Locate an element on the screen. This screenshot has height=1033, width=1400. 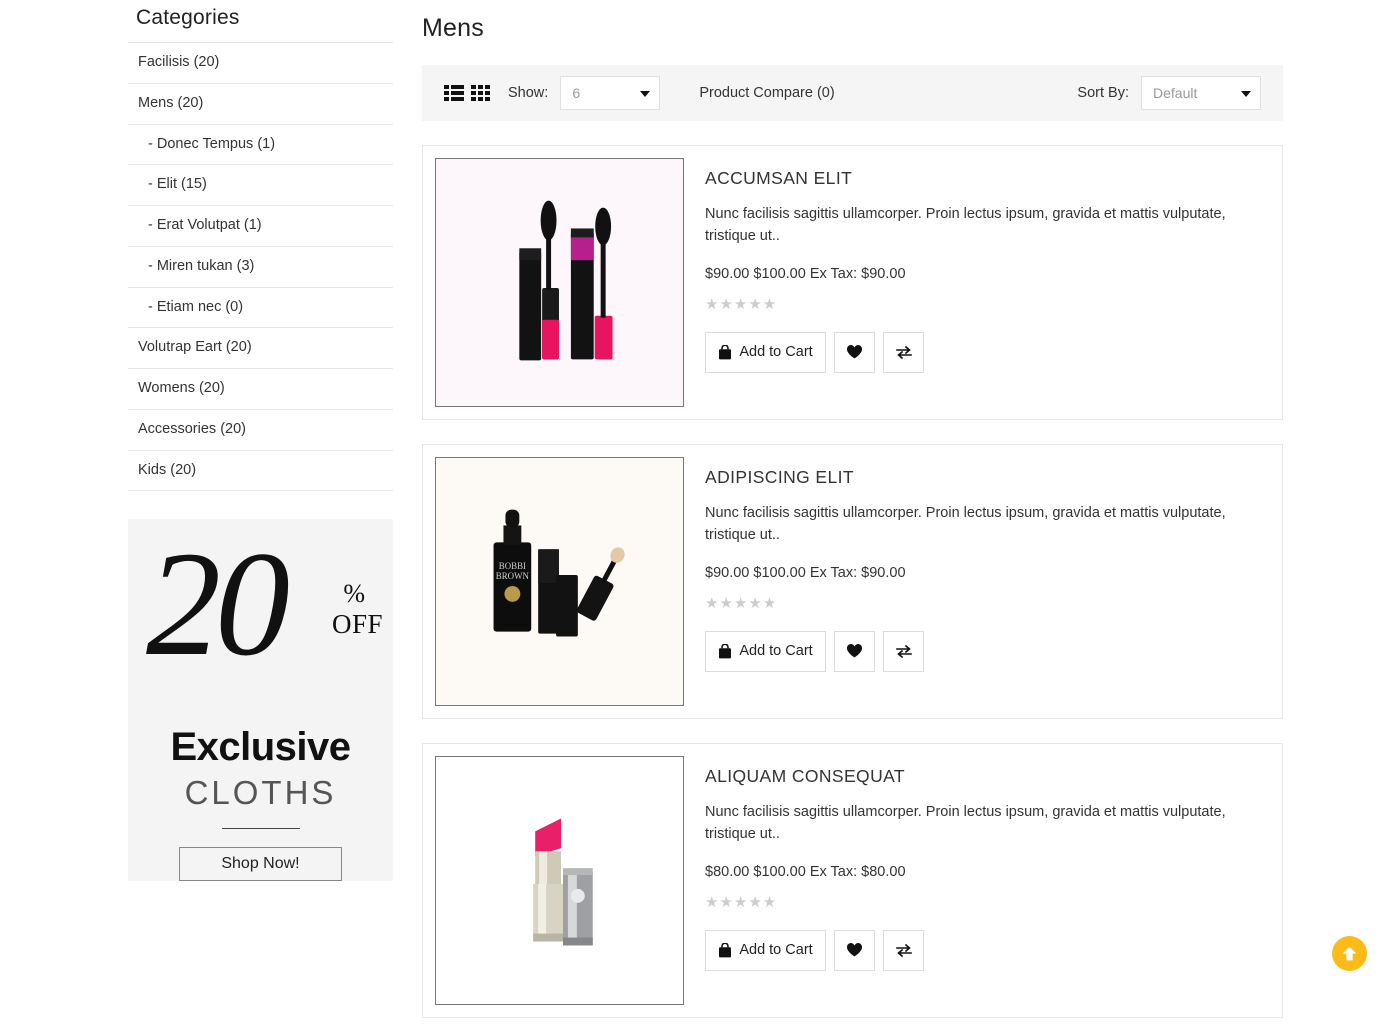
category-item: Mens (20) is located at coordinates (260, 104).